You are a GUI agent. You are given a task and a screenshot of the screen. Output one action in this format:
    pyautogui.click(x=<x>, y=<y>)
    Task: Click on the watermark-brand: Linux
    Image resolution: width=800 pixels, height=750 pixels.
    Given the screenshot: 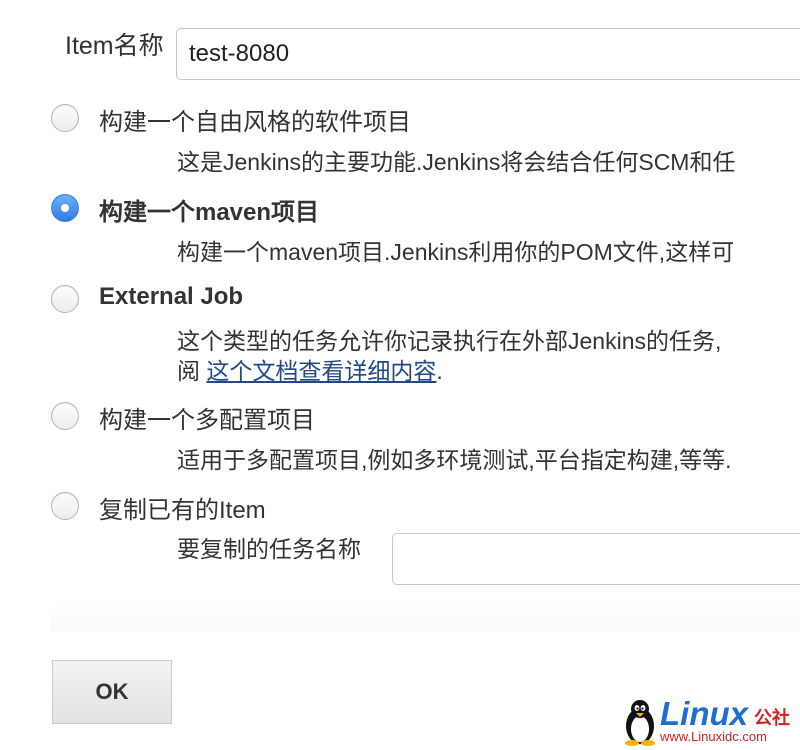 What is the action you would take?
    pyautogui.click(x=704, y=713)
    